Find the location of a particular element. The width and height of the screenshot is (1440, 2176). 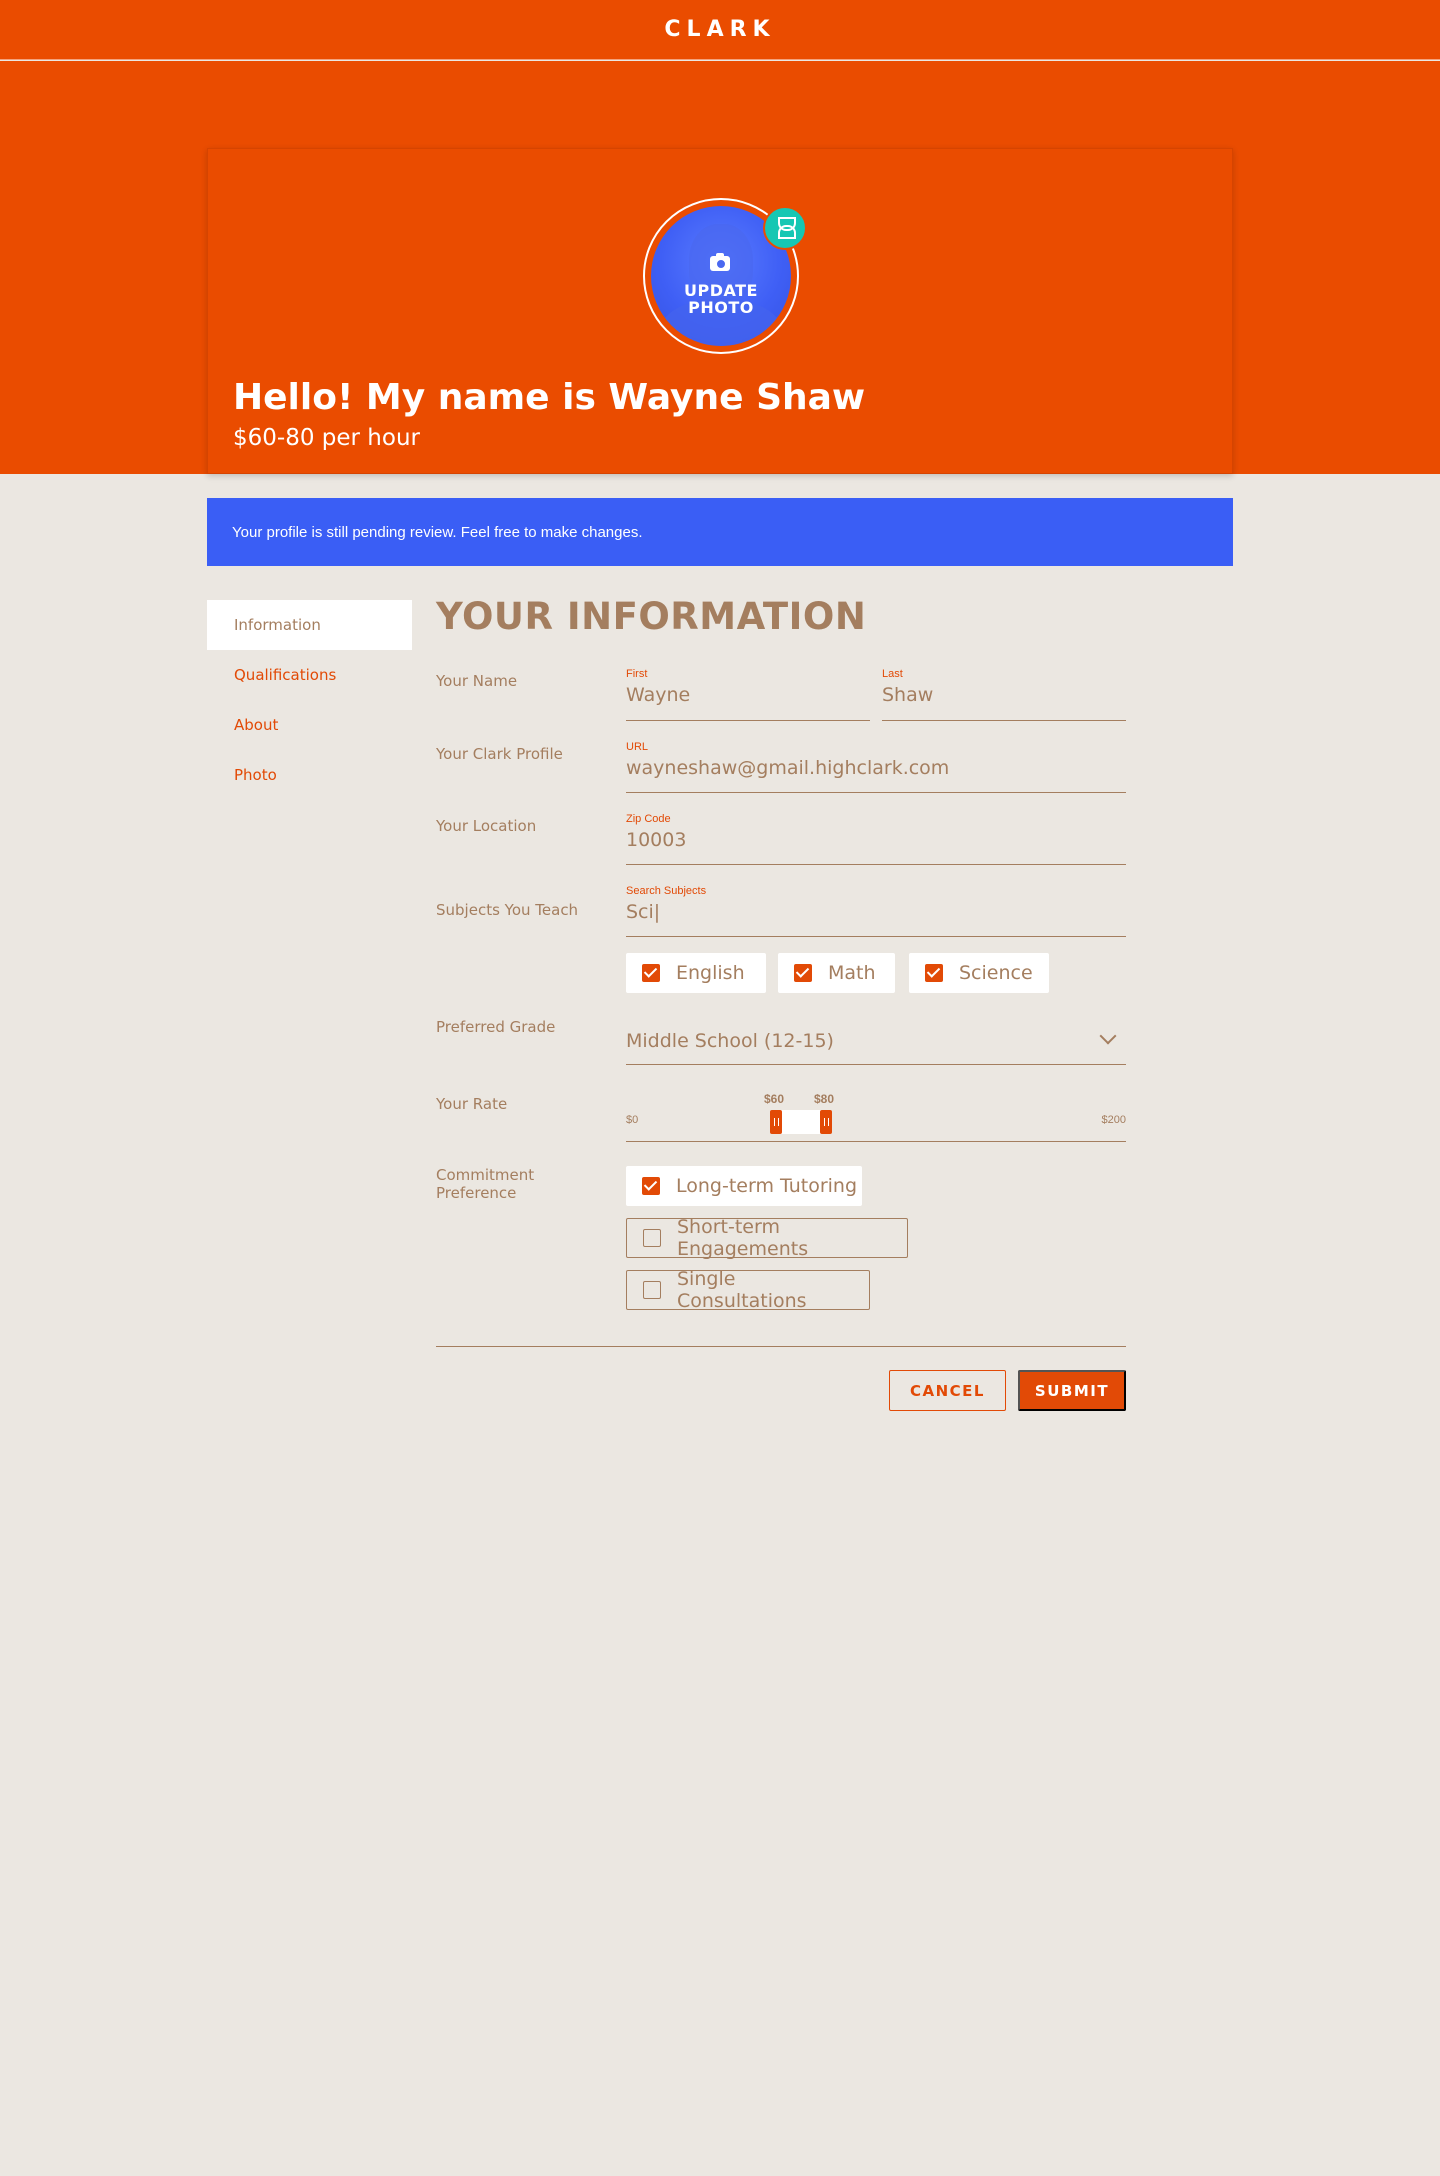

sidebar-item-qualifications: Qualifications is located at coordinates (309, 675).